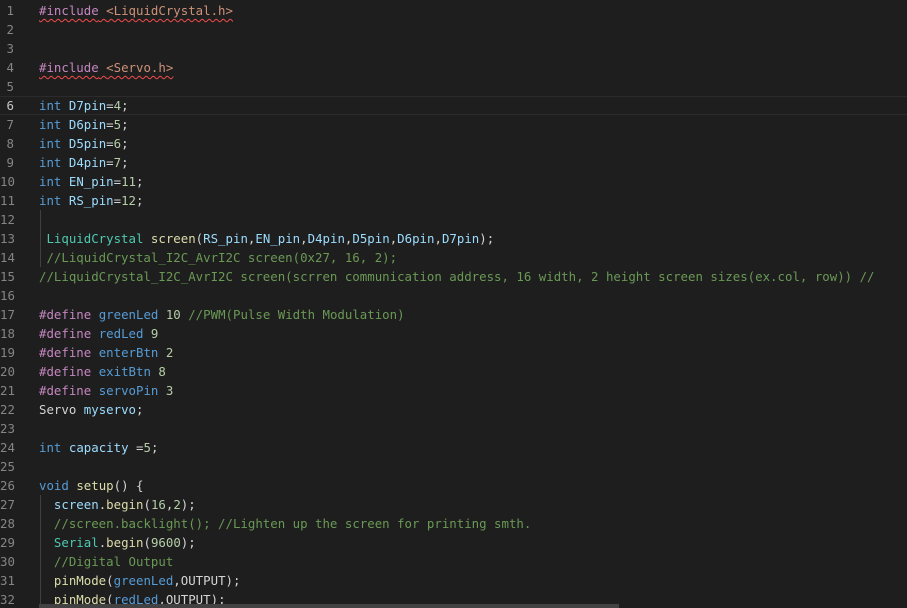  What do you see at coordinates (106, 561) in the screenshot?
I see `code-text: //Digital Output` at bounding box center [106, 561].